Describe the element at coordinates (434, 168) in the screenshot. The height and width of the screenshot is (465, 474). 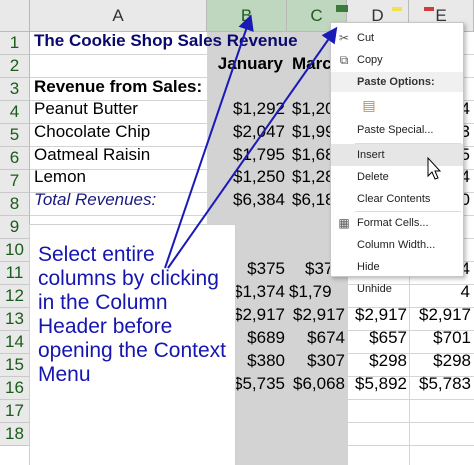
I see `mouse-cursor-icon` at that location.